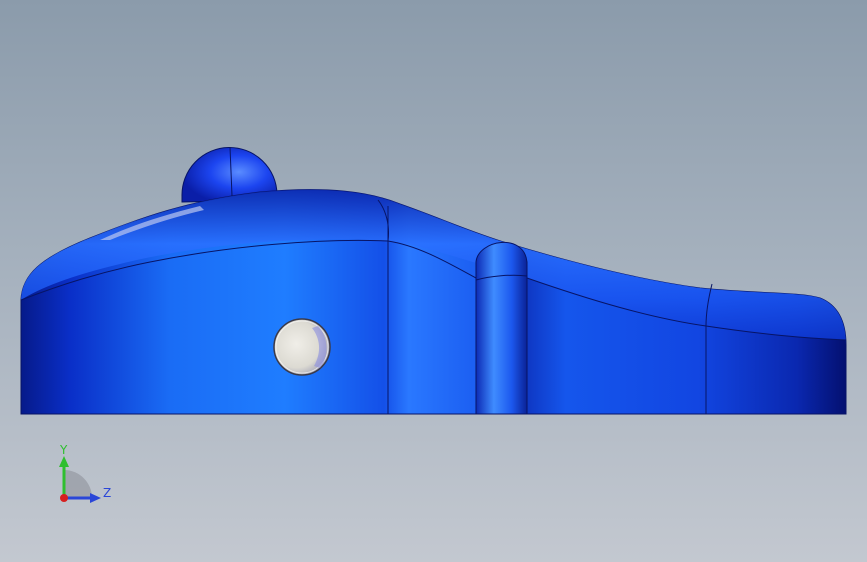  I want to click on z-axis-arrowhead, so click(95, 498).